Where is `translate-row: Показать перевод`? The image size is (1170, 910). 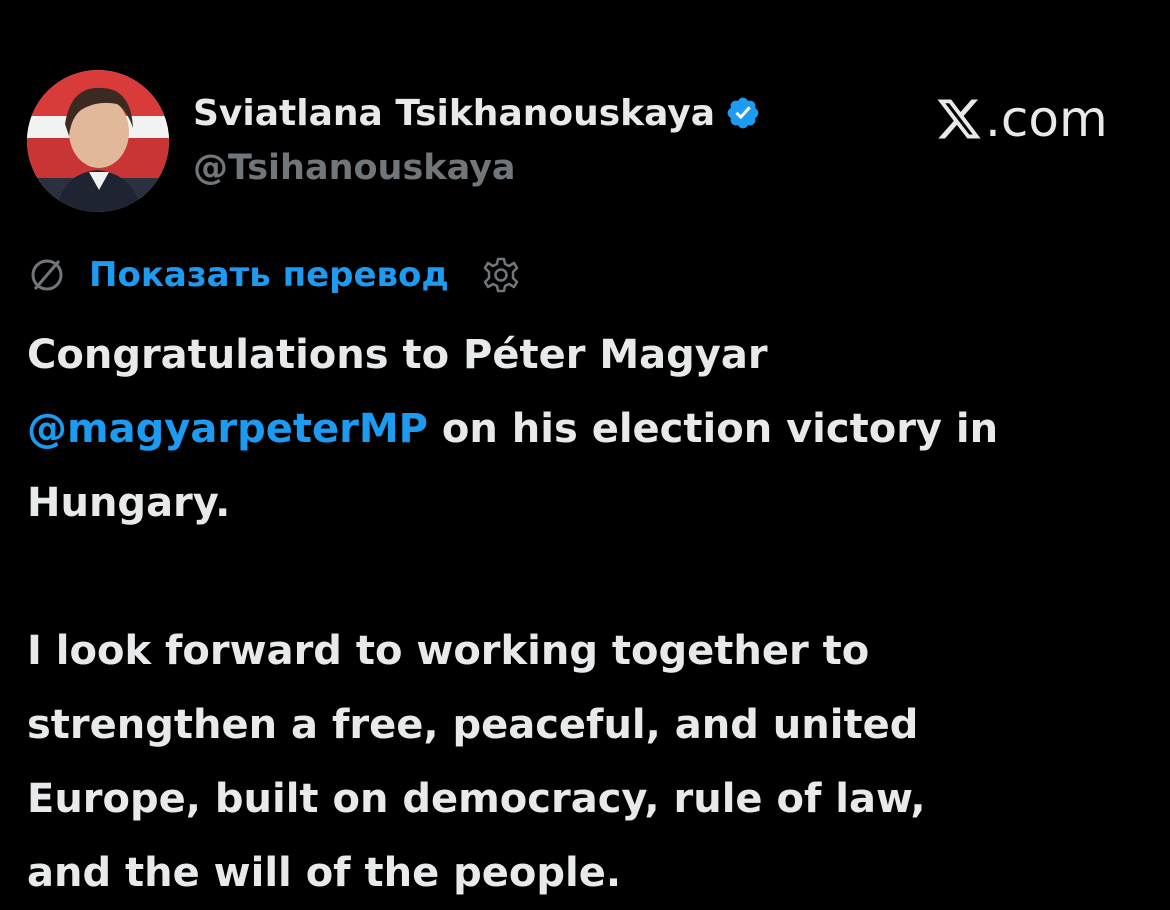 translate-row: Показать перевод is located at coordinates (274, 275).